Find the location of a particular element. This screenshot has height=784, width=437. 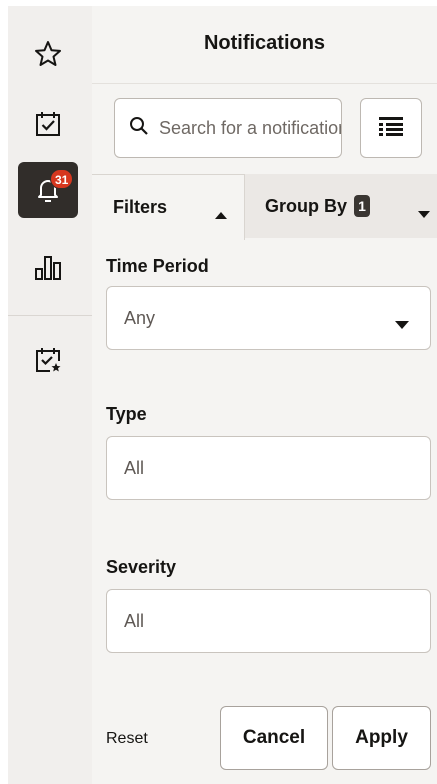

reset-link: Reset is located at coordinates (127, 739).